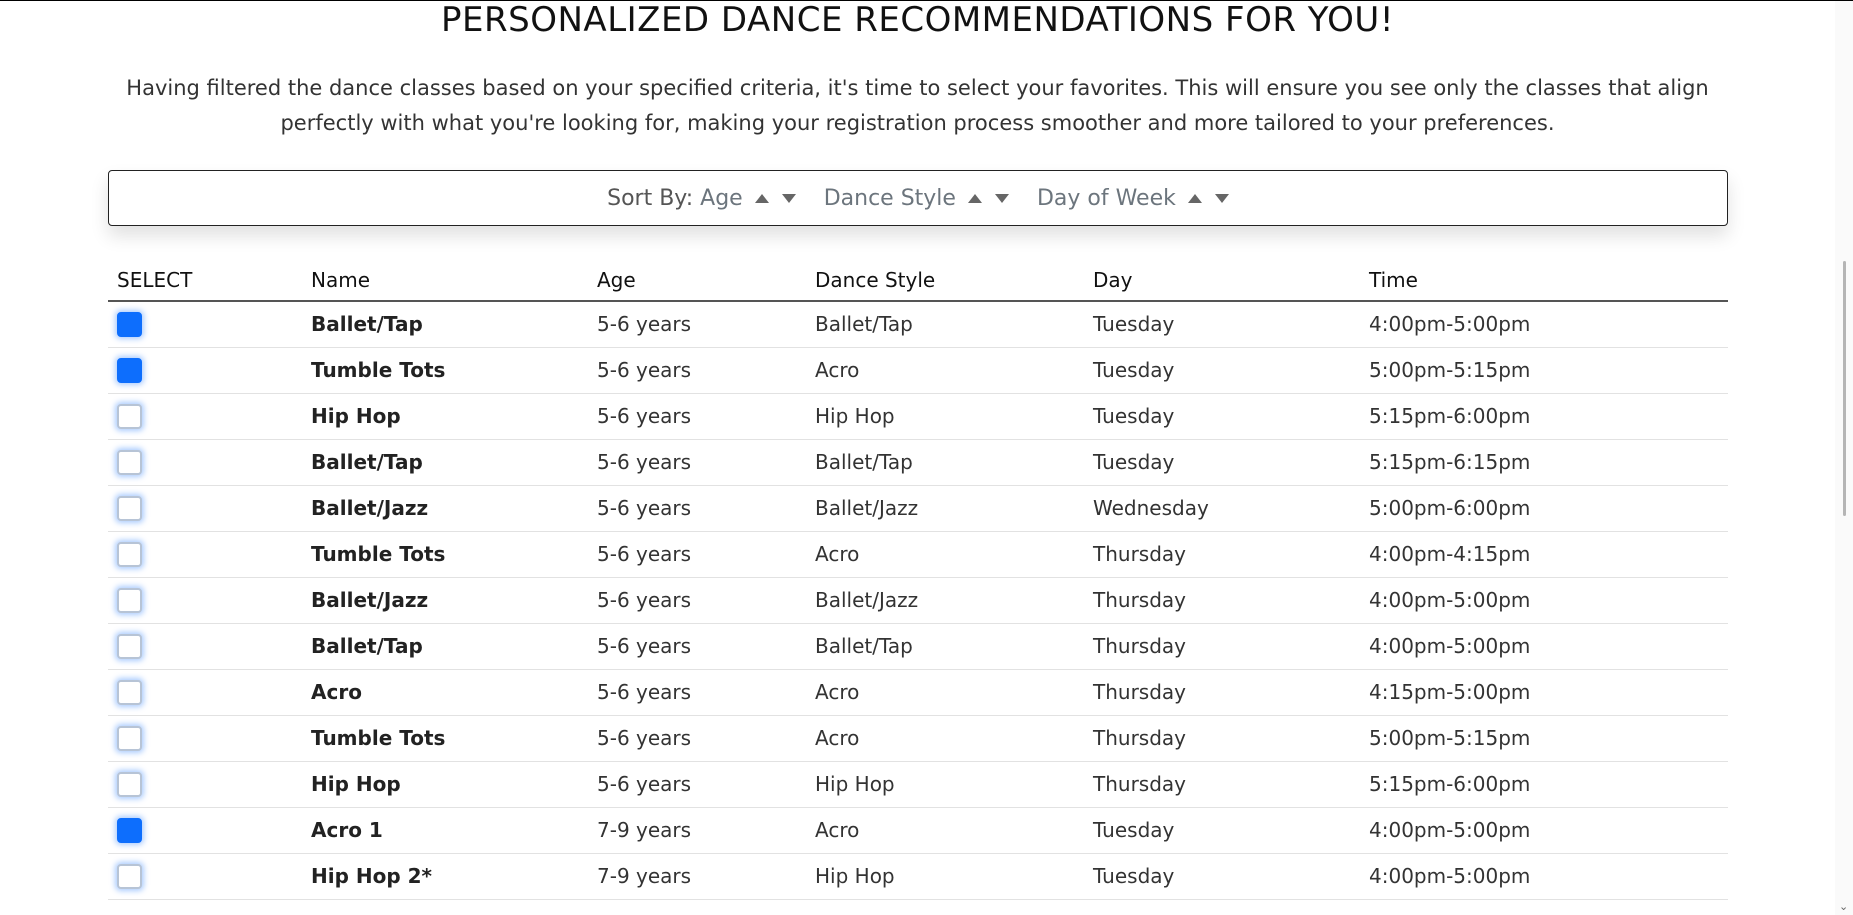 The width and height of the screenshot is (1853, 915). Describe the element at coordinates (445, 692) in the screenshot. I see `name-cell: Acro` at that location.